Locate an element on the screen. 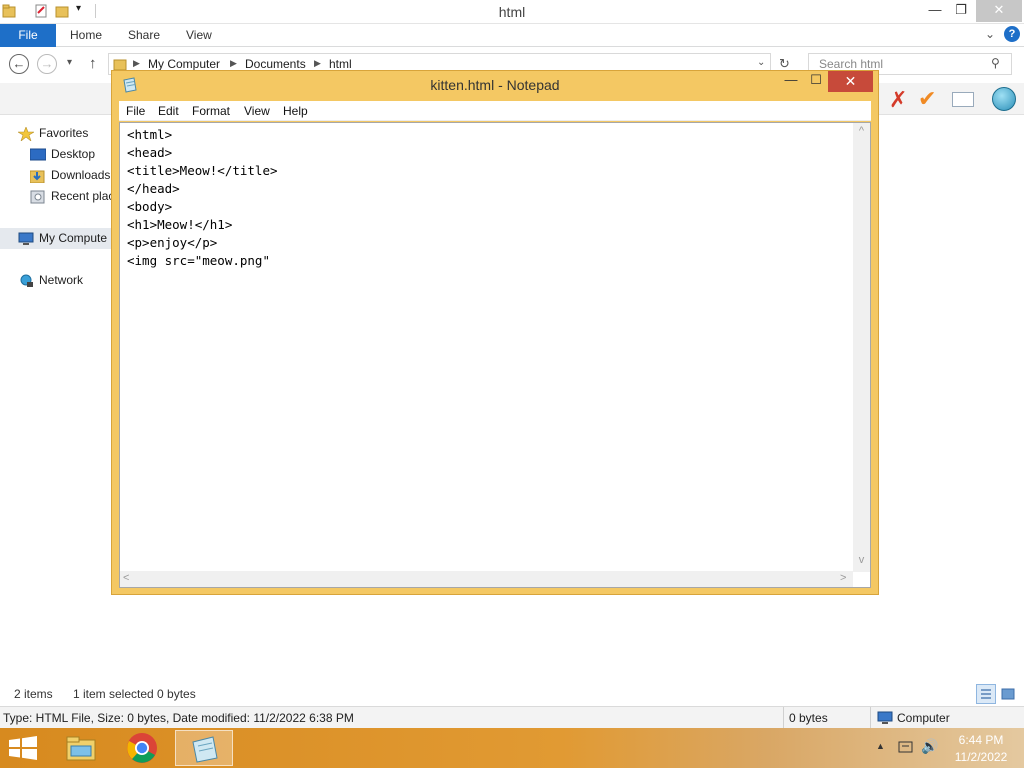  details-view-icon is located at coordinates (986, 694).